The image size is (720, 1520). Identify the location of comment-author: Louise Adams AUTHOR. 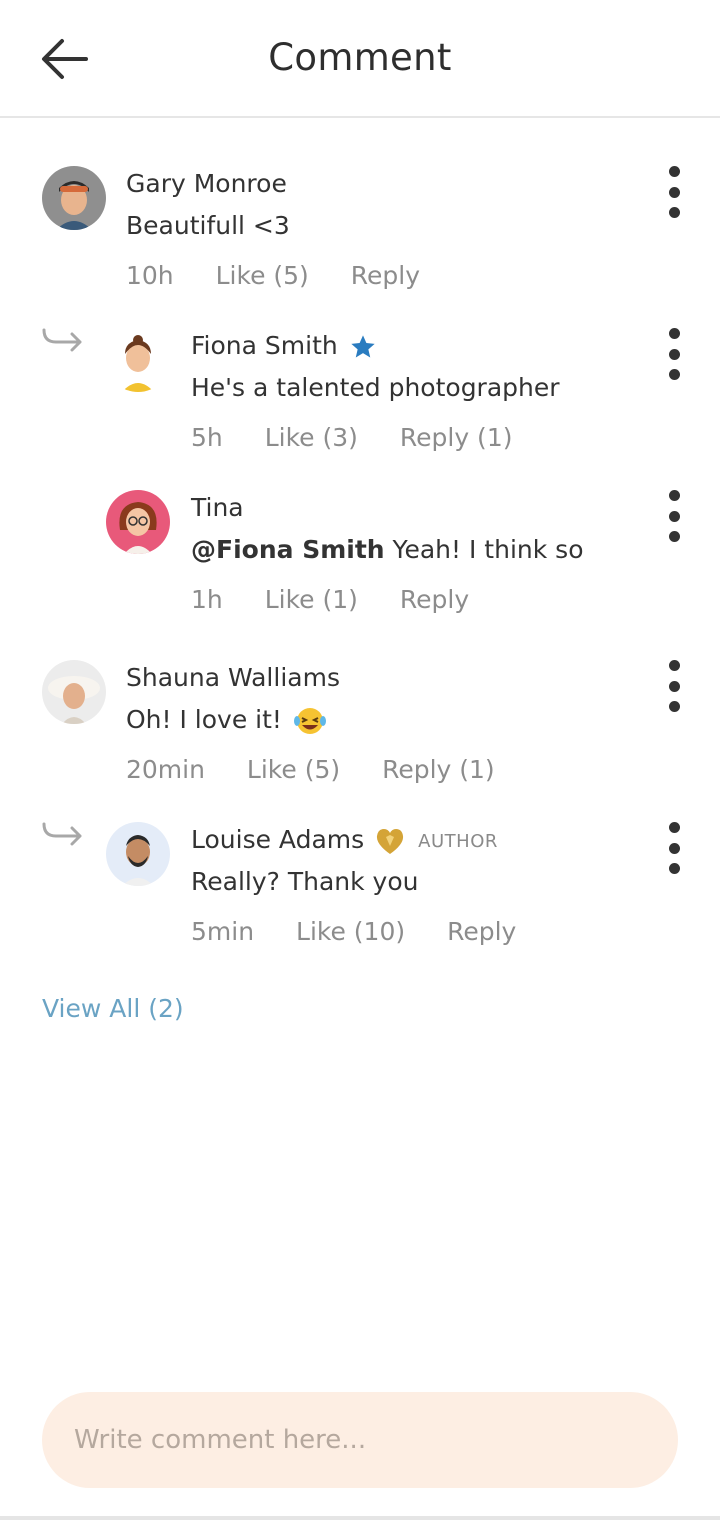
(344, 840).